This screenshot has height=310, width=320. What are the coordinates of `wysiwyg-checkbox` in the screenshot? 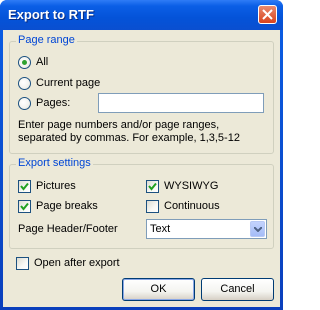 It's located at (152, 186).